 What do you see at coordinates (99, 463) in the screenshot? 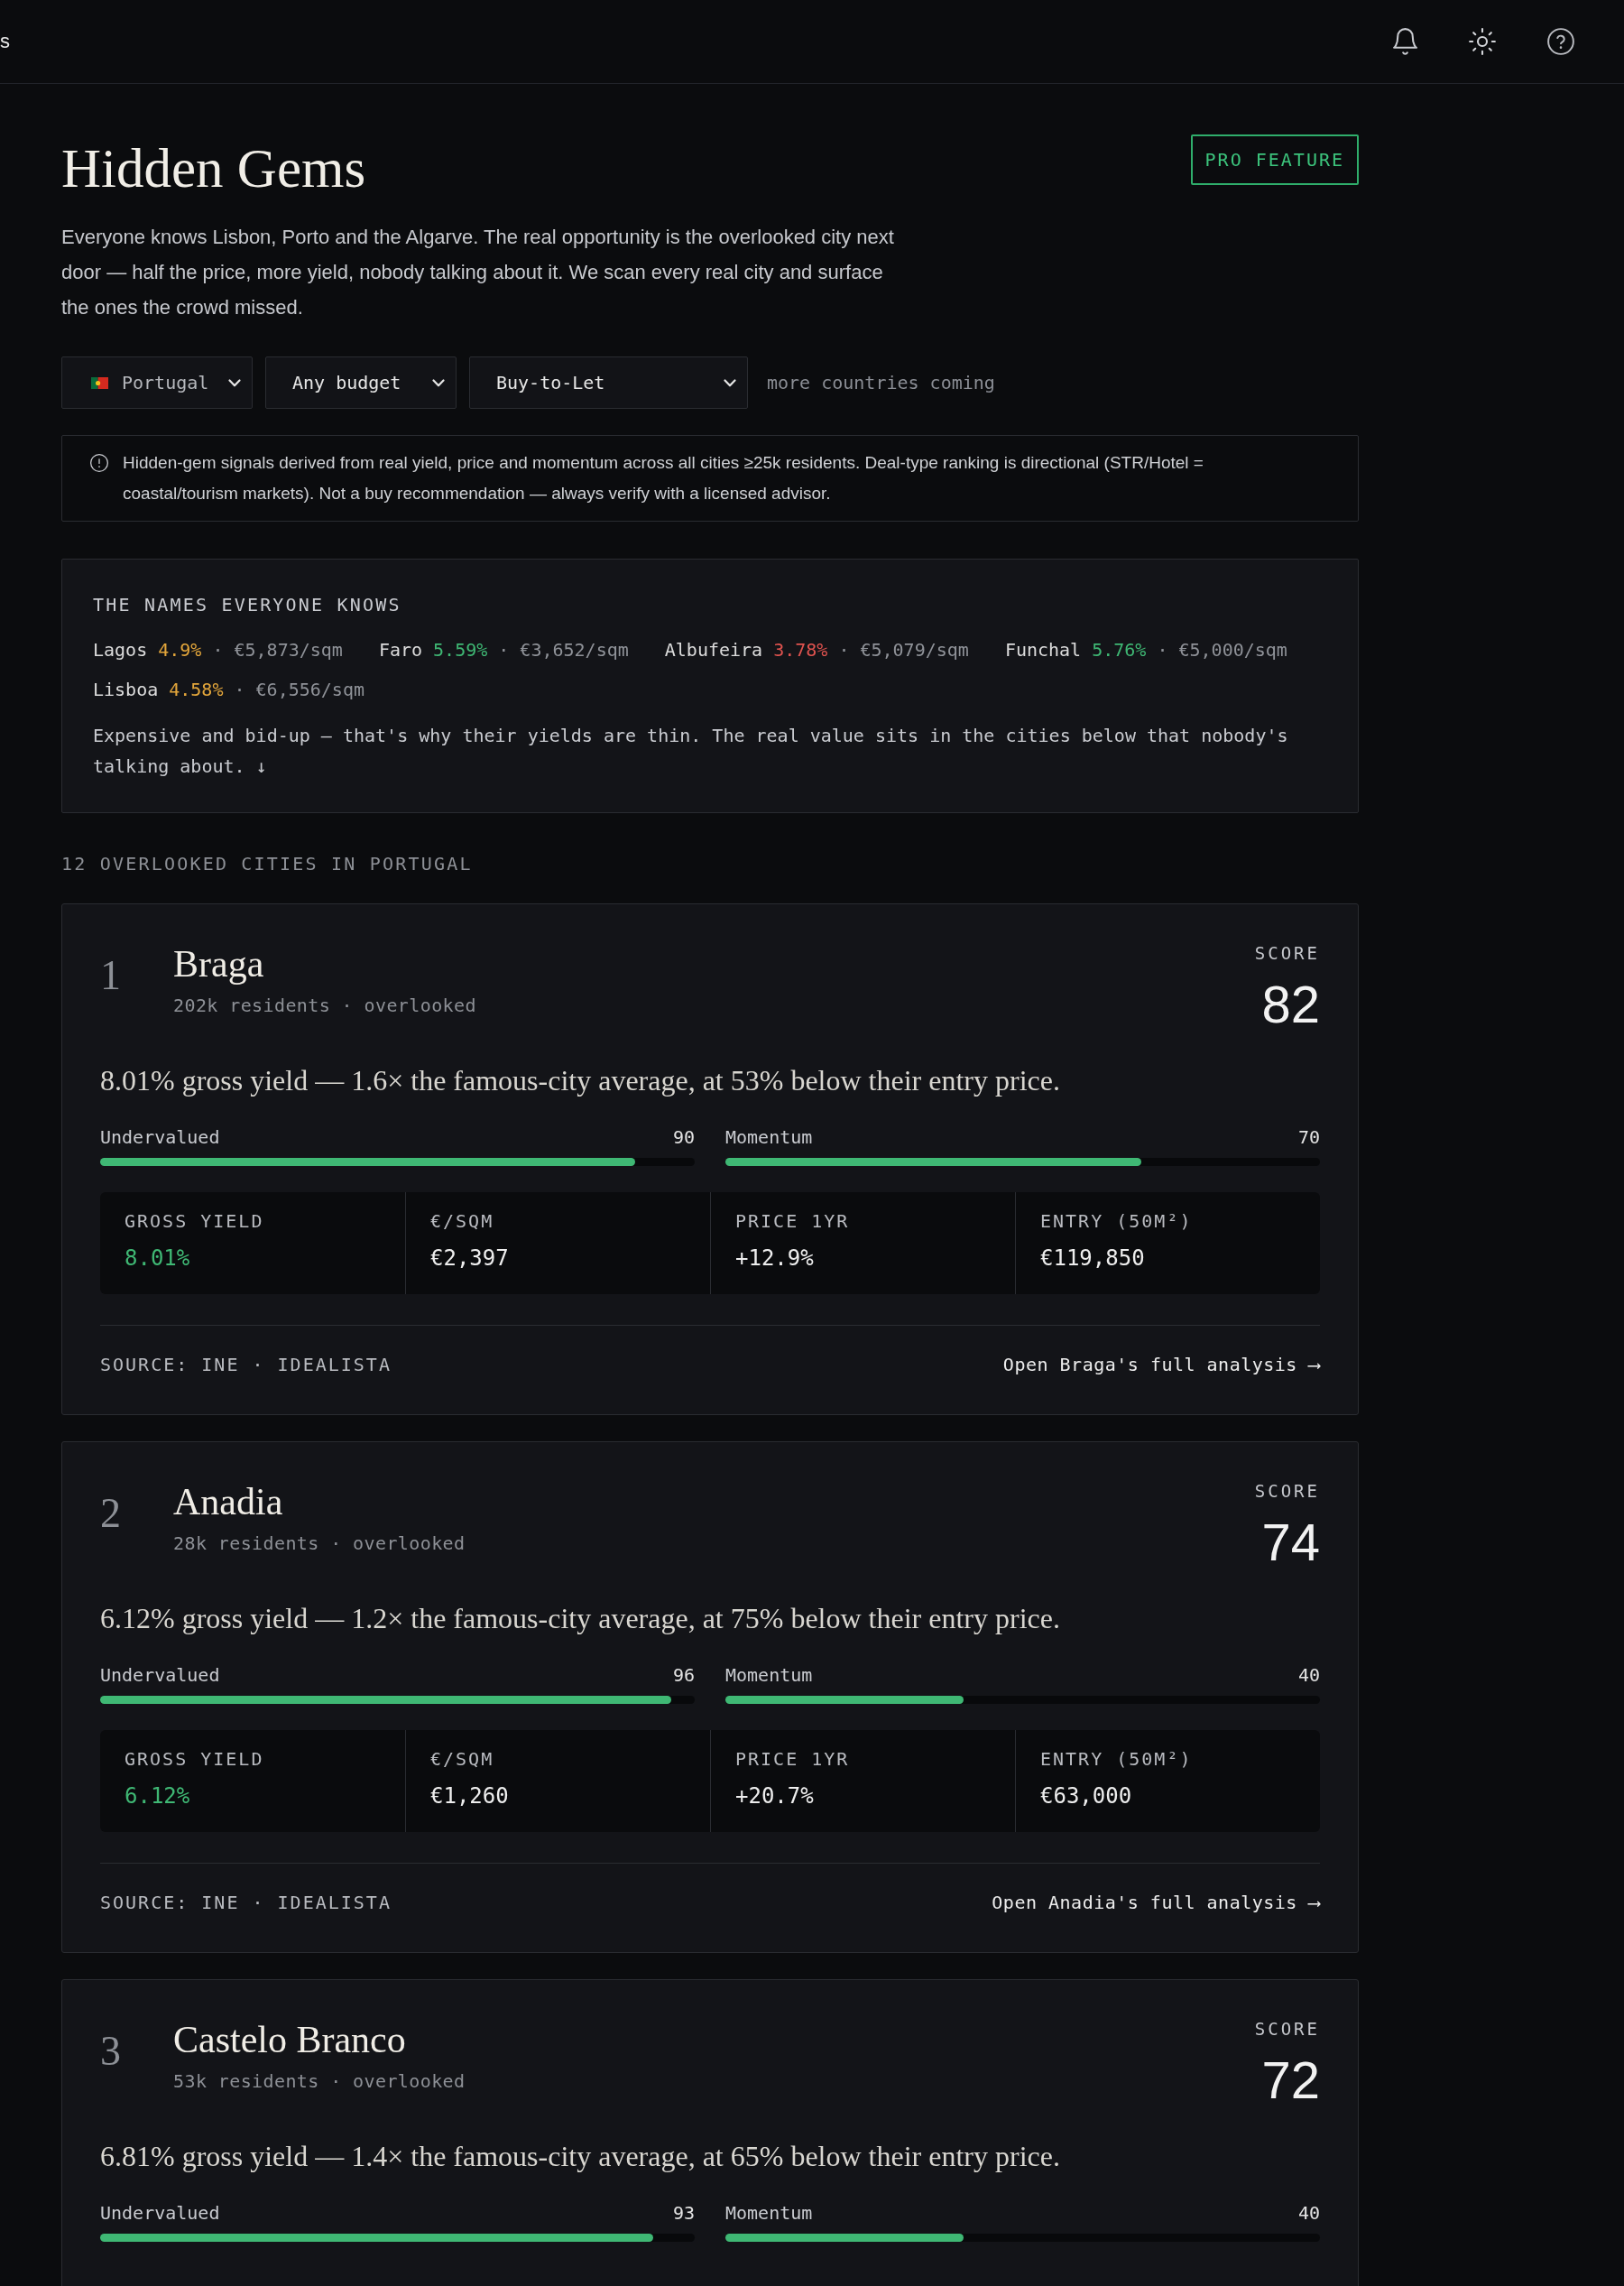
I see `exclamation-circle-icon` at bounding box center [99, 463].